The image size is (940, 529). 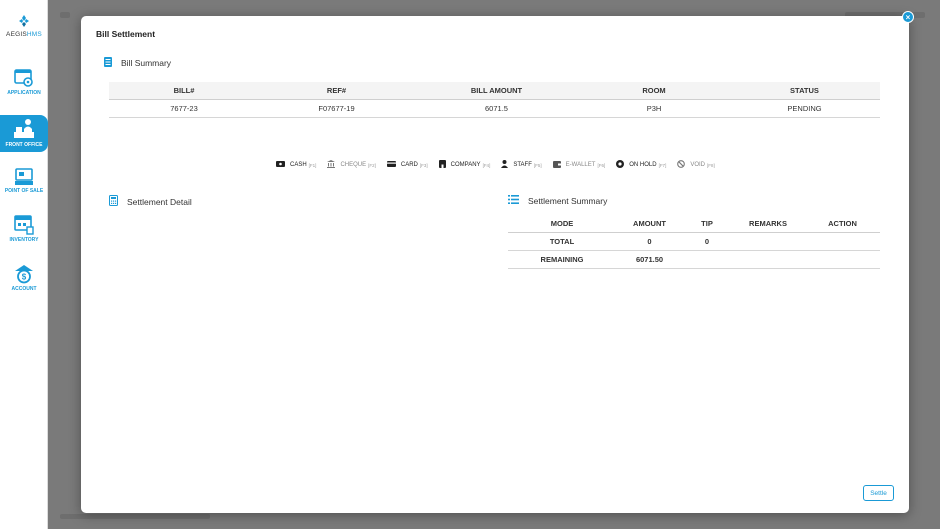 What do you see at coordinates (562, 259) in the screenshot?
I see `mode-cell: REMAINING` at bounding box center [562, 259].